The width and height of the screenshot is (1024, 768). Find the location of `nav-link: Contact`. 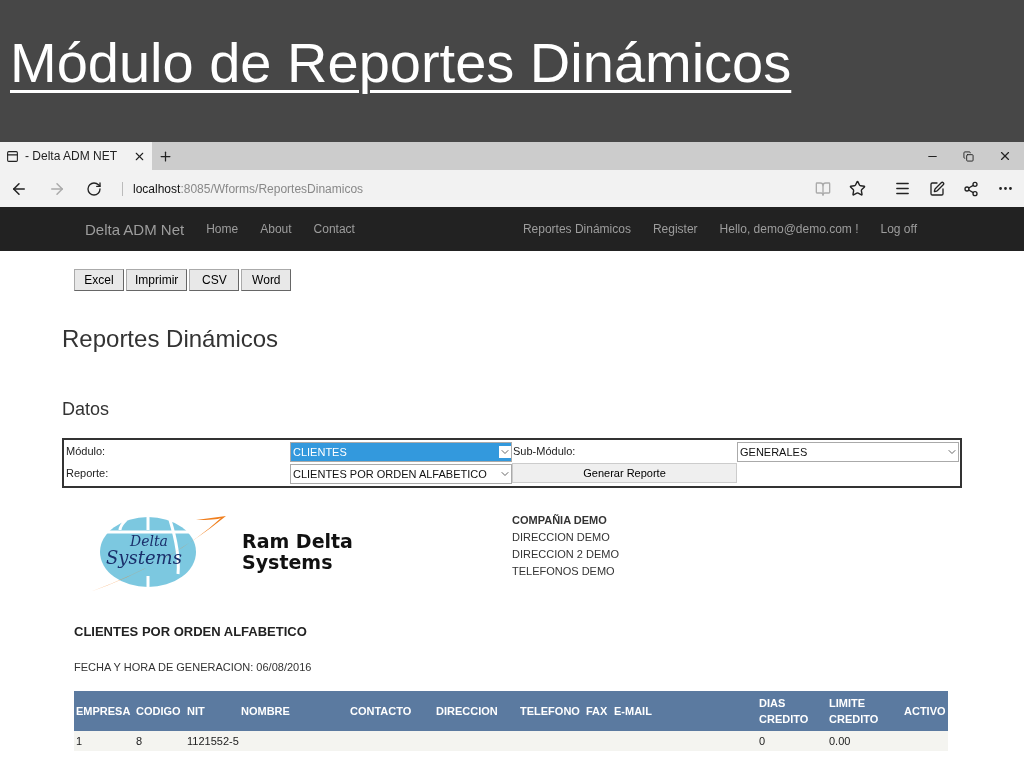

nav-link: Contact is located at coordinates (334, 229).